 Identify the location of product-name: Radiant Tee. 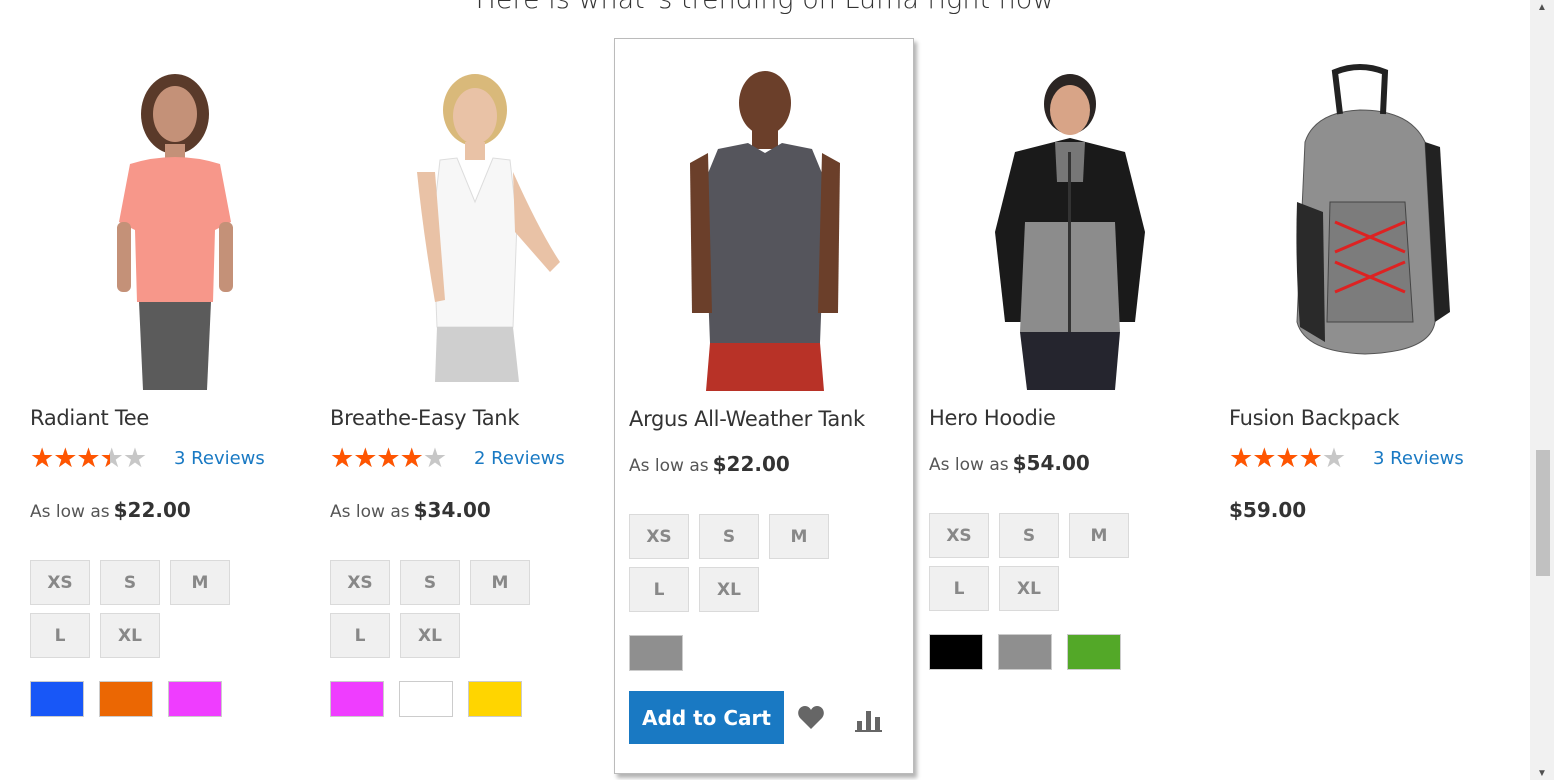
(89, 418).